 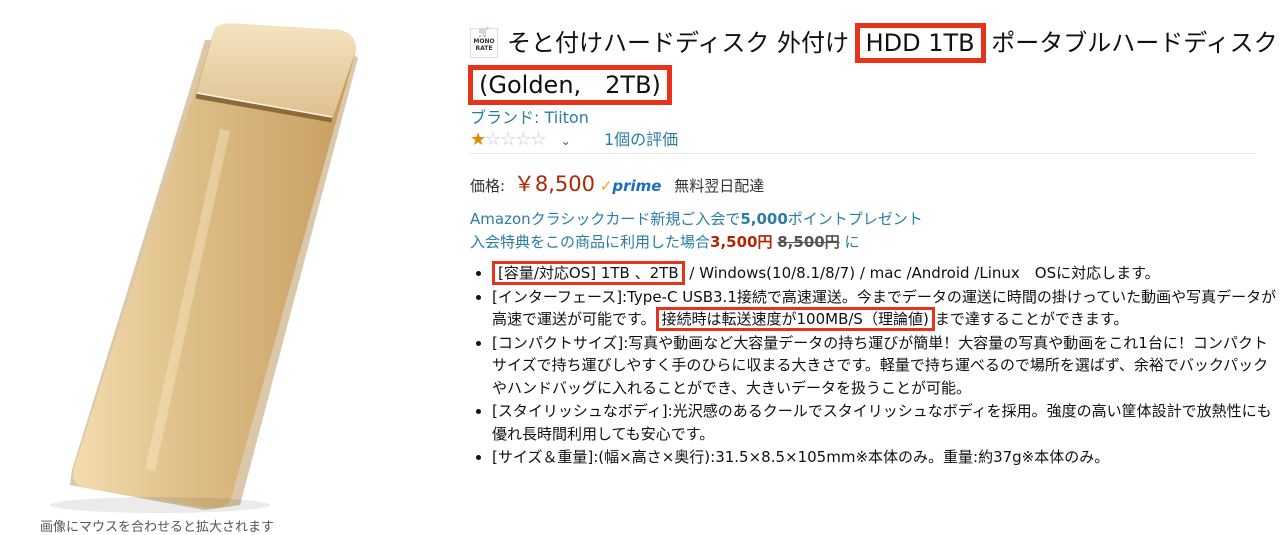 I want to click on promo-line1-pre: Amazonクラシックカード新規ご入会で, so click(x=605, y=219).